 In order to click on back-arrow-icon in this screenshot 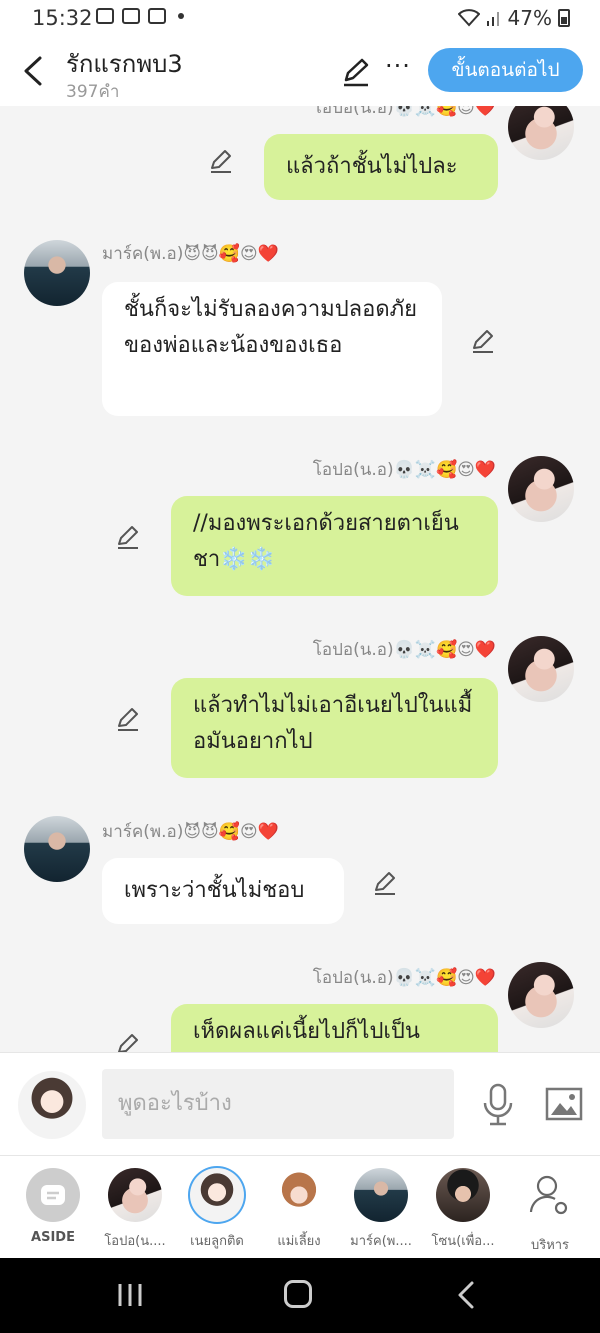, I will do `click(34, 71)`.